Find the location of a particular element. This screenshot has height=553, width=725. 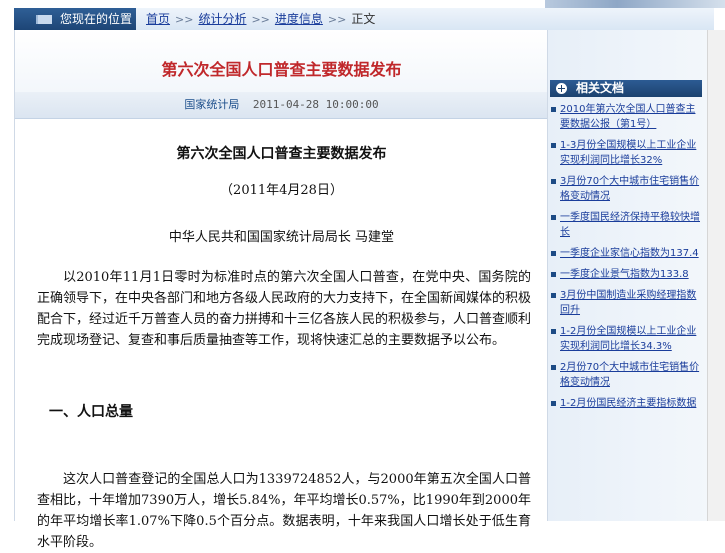

list-item: 2月份70个大中城市住宅销售价格变动情况 is located at coordinates (627, 375).